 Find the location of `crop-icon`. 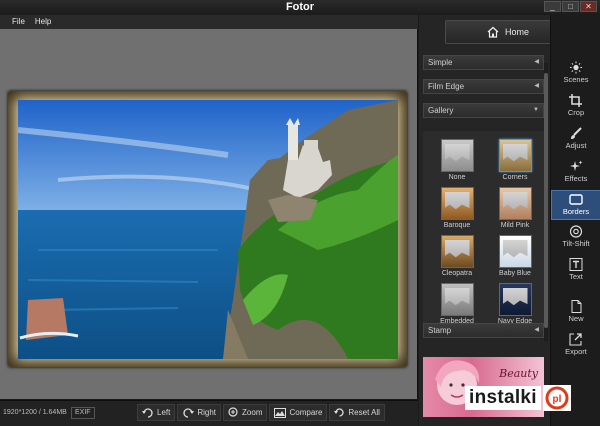

crop-icon is located at coordinates (575, 100).